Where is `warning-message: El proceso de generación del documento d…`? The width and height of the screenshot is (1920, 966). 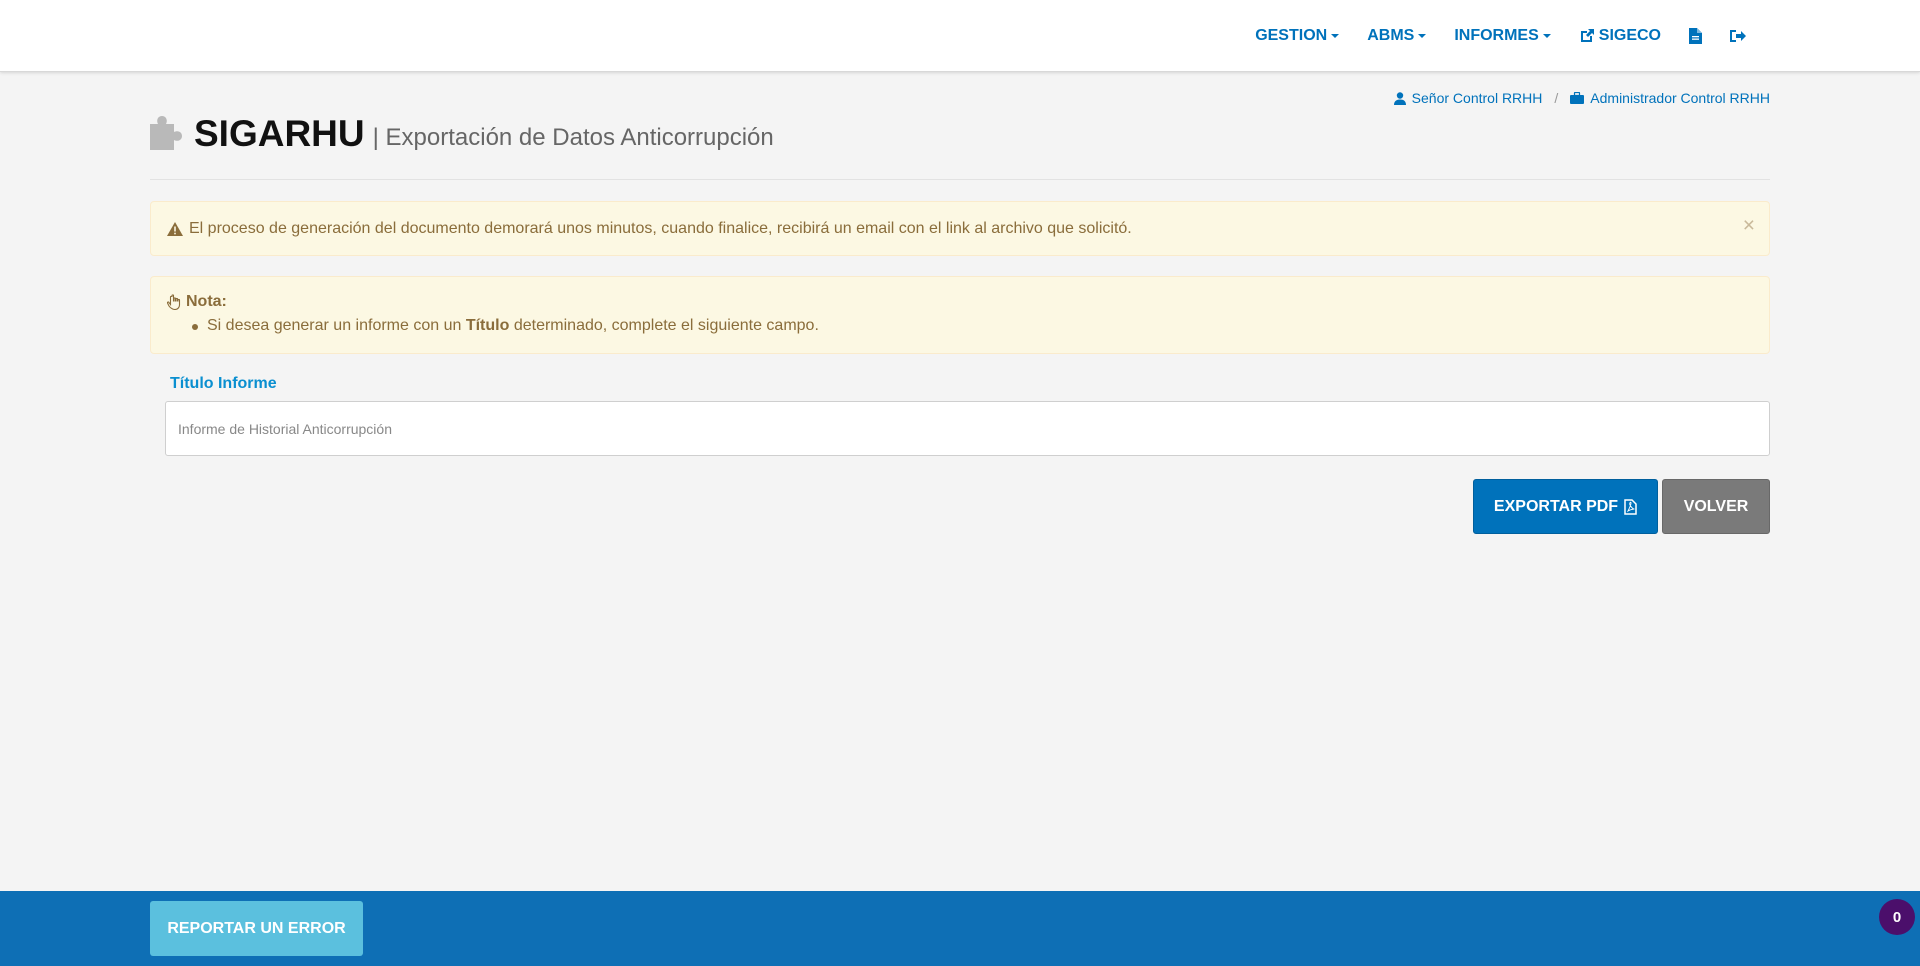 warning-message: El proceso de generación del documento d… is located at coordinates (660, 228).